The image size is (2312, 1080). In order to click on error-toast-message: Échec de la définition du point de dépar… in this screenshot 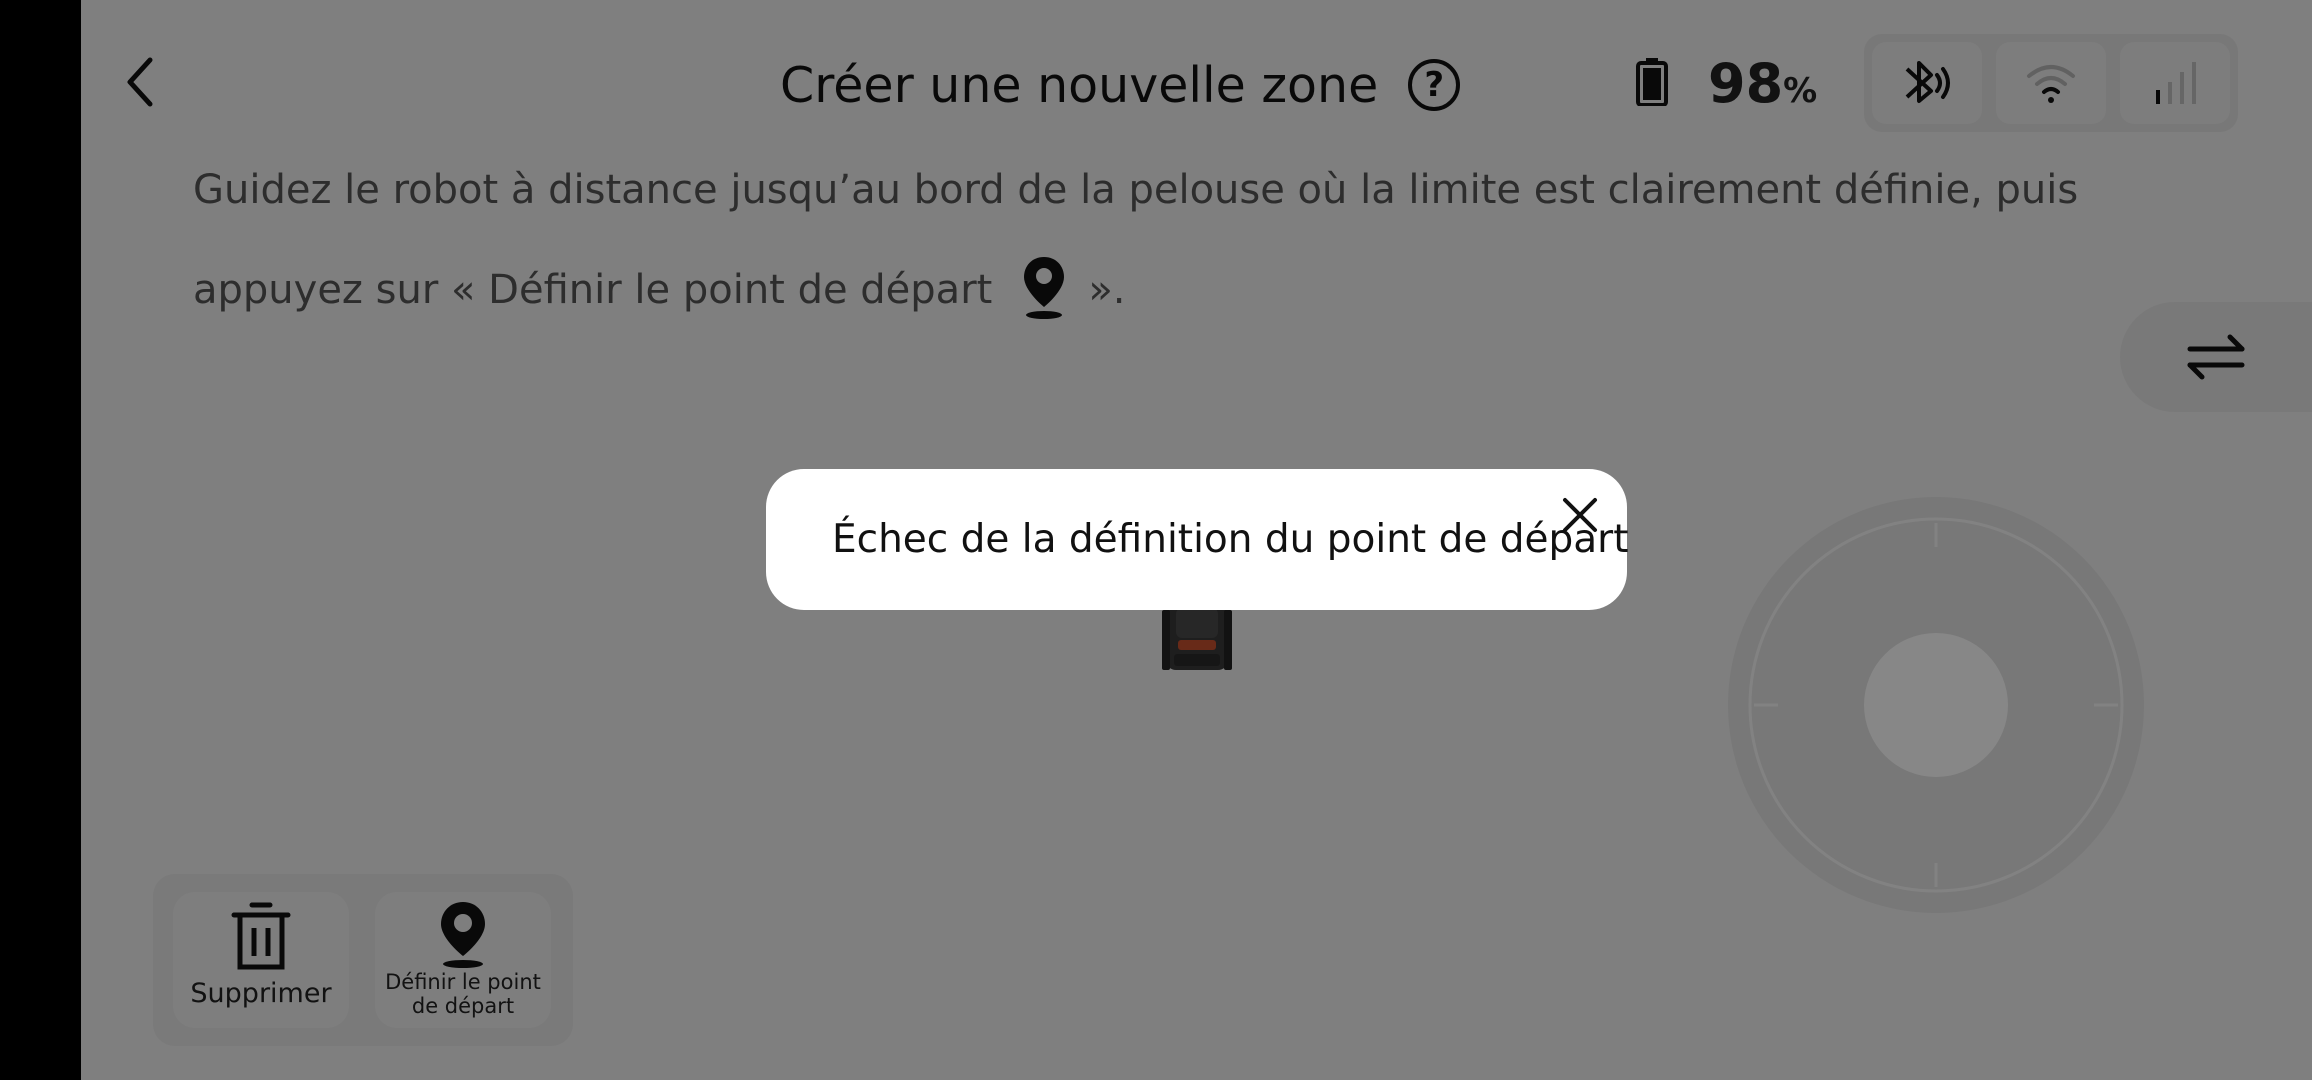, I will do `click(1230, 539)`.